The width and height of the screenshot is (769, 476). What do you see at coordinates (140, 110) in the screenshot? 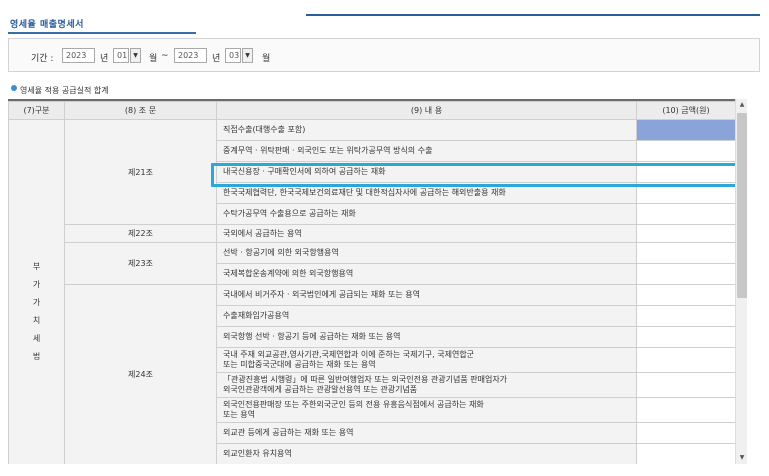
I see `header-article: (8) 조 문` at bounding box center [140, 110].